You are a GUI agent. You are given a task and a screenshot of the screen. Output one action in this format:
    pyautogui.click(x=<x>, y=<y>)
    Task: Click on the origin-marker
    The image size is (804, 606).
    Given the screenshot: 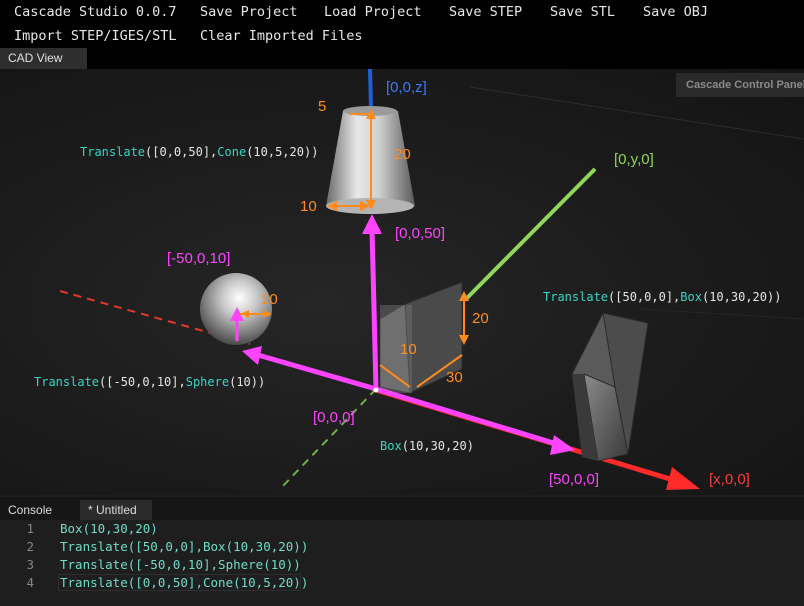 What is the action you would take?
    pyautogui.click(x=376, y=390)
    